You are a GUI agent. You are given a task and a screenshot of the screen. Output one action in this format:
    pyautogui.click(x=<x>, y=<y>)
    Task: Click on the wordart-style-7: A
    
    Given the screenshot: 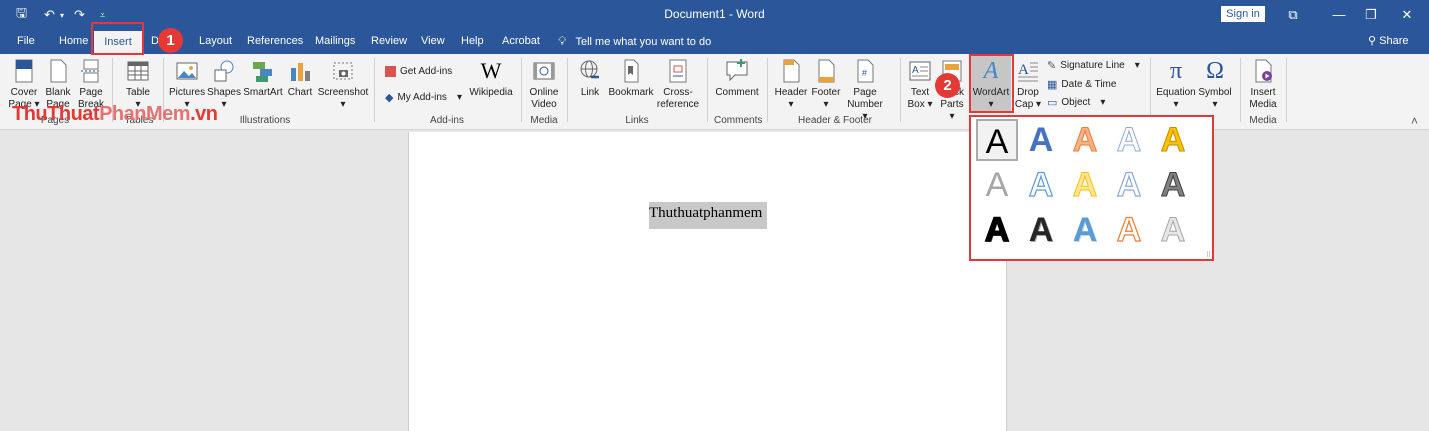 What is the action you would take?
    pyautogui.click(x=1041, y=185)
    